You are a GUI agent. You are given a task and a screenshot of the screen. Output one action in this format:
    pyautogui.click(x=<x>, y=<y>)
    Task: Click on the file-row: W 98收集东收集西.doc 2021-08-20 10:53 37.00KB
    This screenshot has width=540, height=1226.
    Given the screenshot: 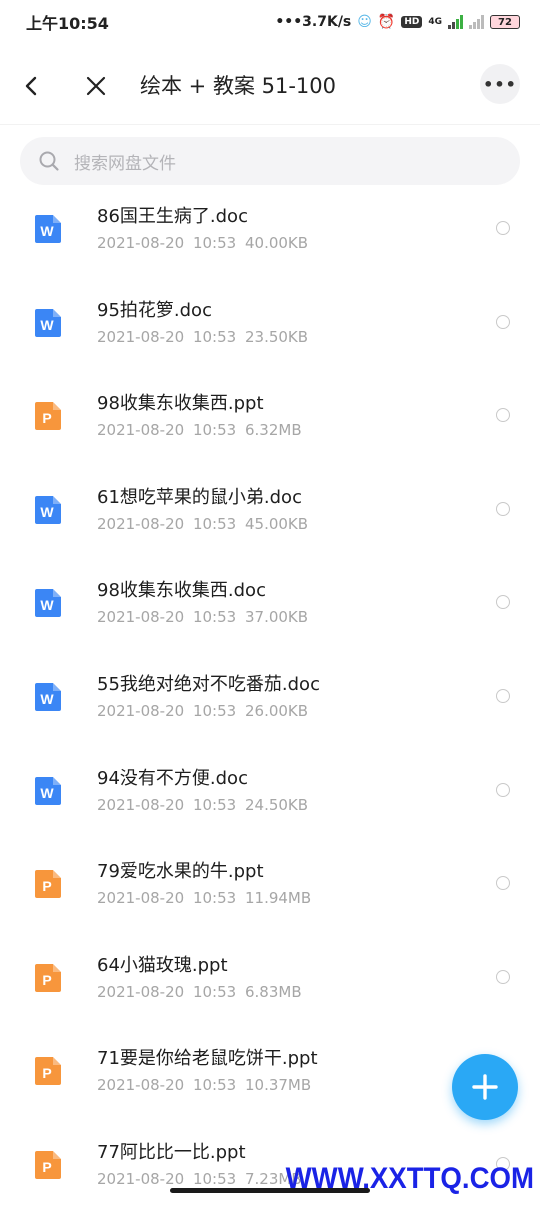 What is the action you would take?
    pyautogui.click(x=270, y=617)
    